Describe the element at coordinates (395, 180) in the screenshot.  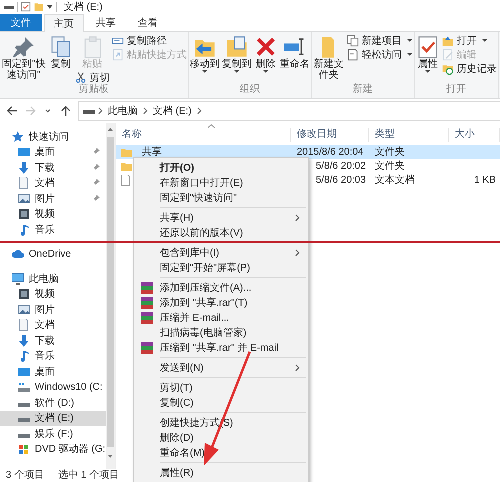
I see `table-cell-text: 文本文档` at that location.